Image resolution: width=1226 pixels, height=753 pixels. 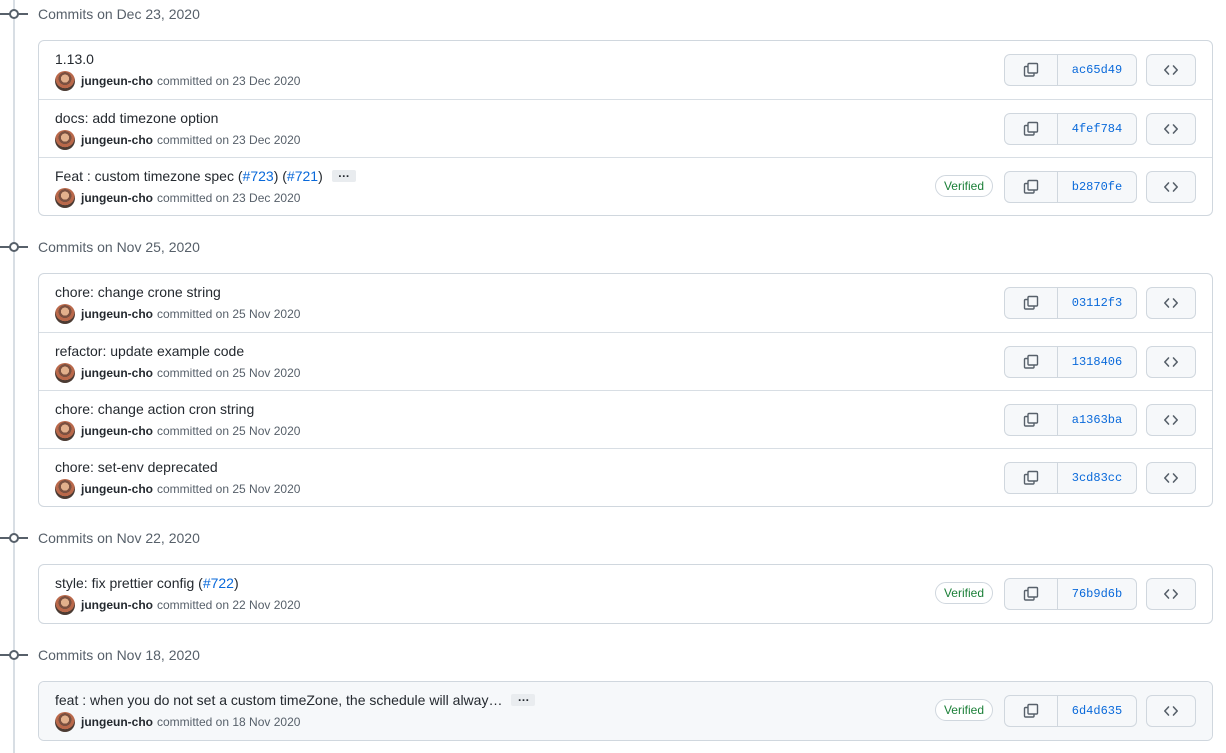 I want to click on pull-request-link: #723, so click(x=258, y=176).